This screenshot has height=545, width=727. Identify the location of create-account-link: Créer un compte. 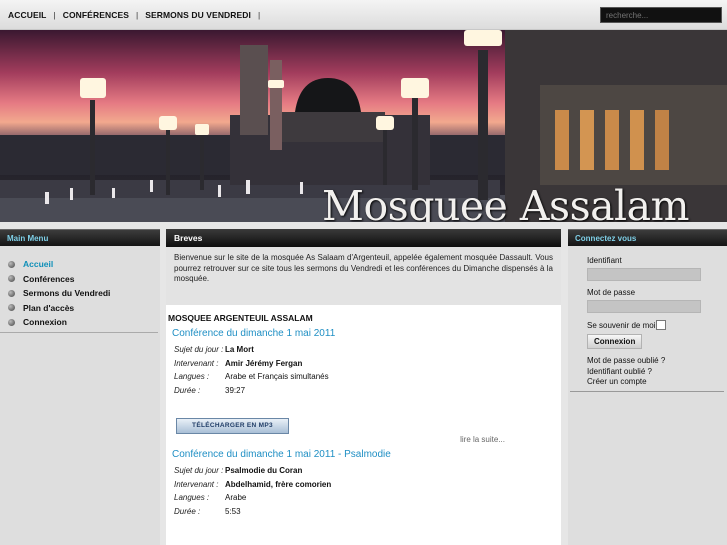
(657, 382).